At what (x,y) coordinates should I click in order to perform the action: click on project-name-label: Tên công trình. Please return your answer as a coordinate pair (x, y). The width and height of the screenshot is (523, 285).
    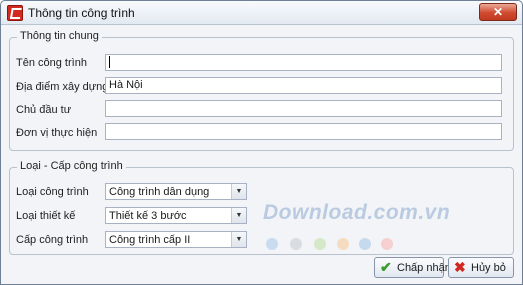
    Looking at the image, I should click on (51, 63).